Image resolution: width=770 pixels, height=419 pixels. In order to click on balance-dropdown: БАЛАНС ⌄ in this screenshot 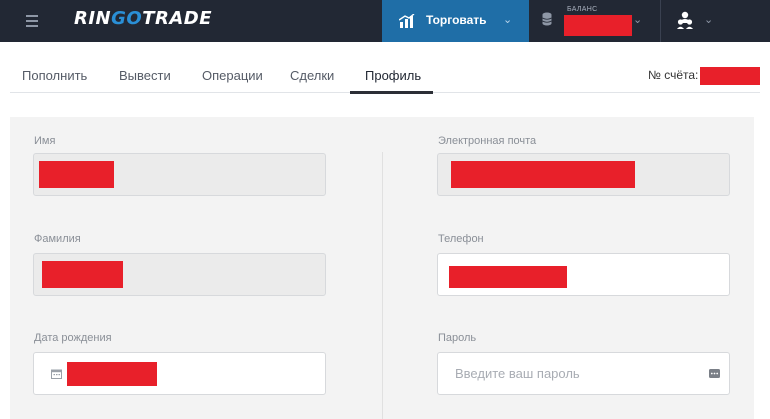, I will do `click(594, 21)`.